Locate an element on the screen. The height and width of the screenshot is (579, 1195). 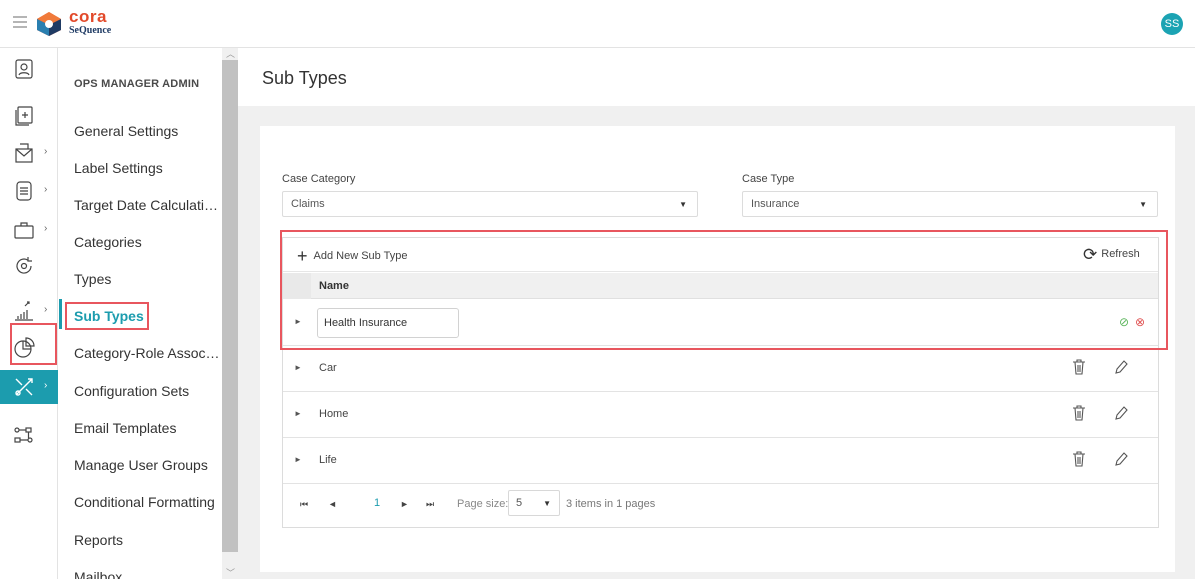
hamburger-menu-icon is located at coordinates (20, 22).